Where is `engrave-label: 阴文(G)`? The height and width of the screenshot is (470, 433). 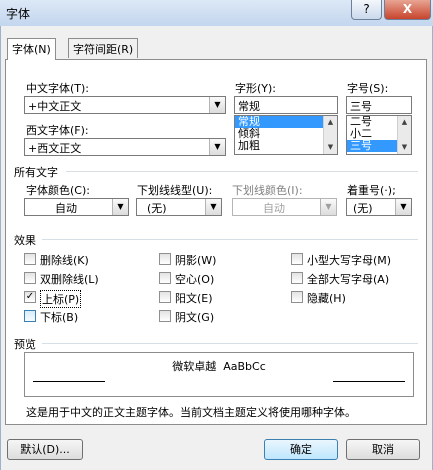 engrave-label: 阴文(G) is located at coordinates (195, 317).